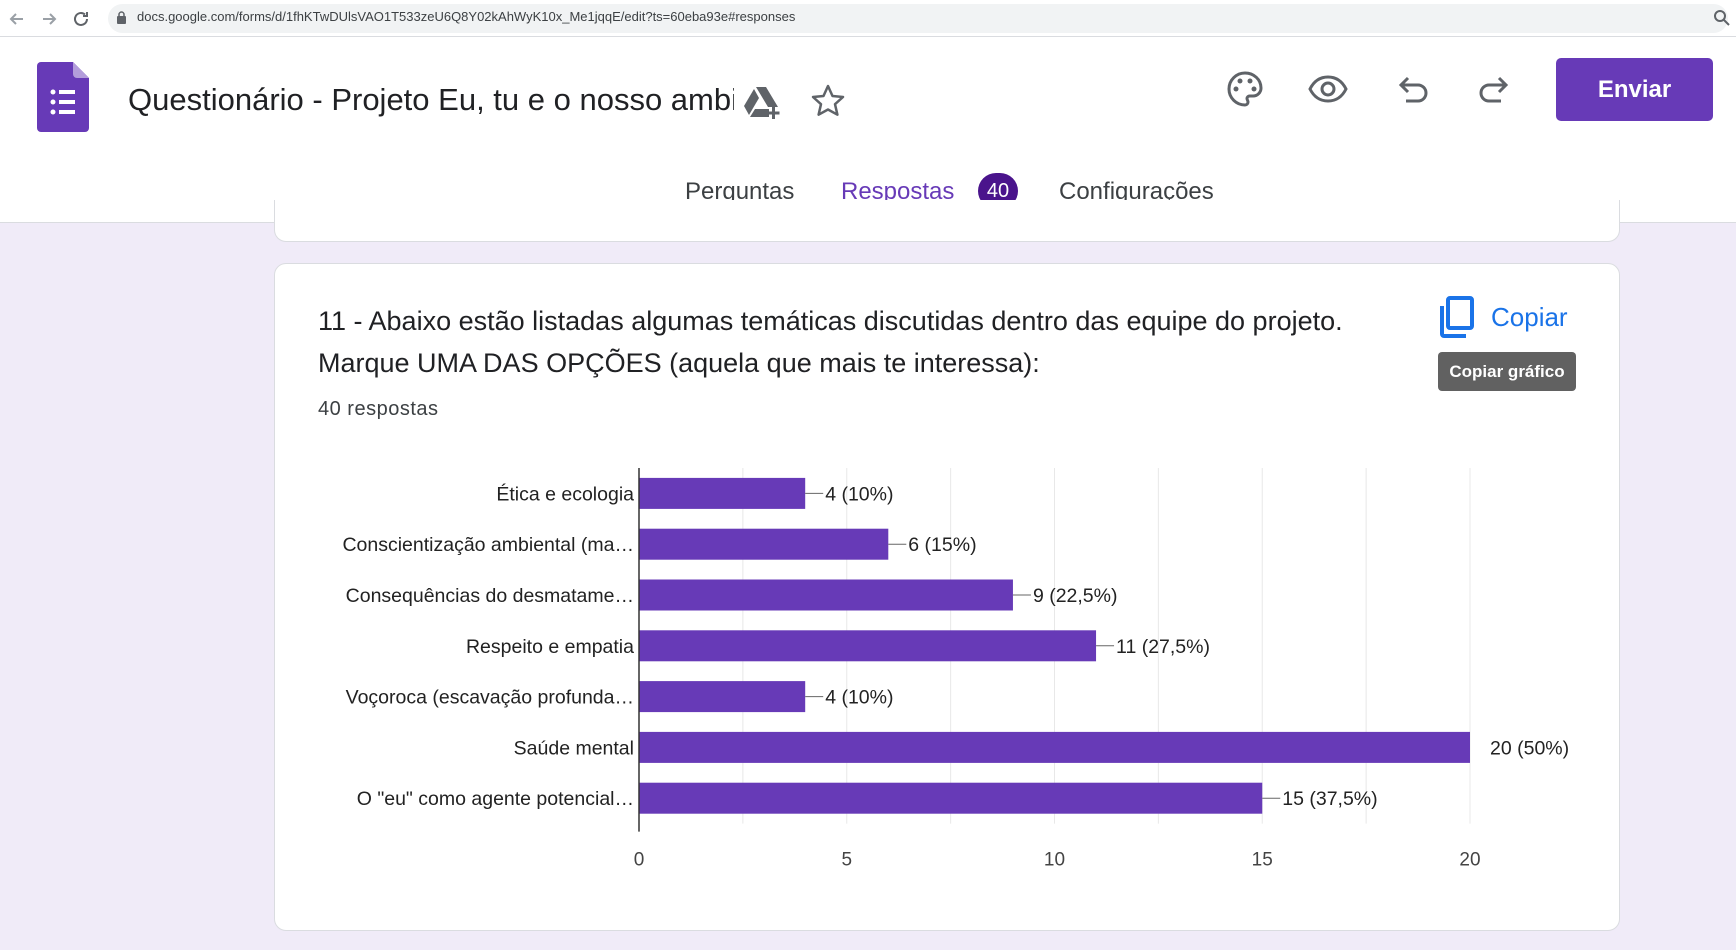  I want to click on x-tick-label: 0, so click(639, 860).